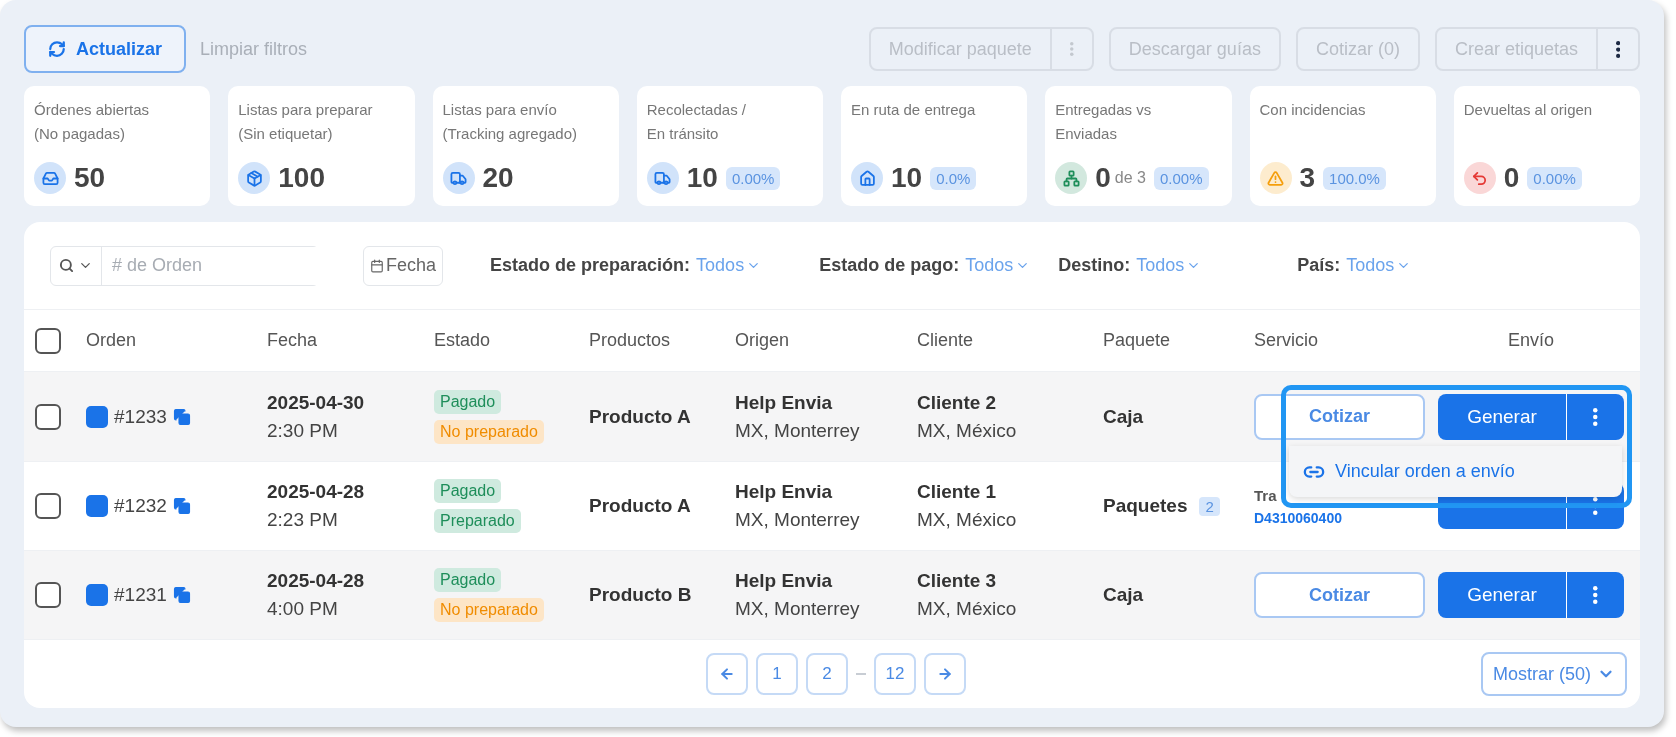  I want to click on page-button: 2, so click(827, 674).